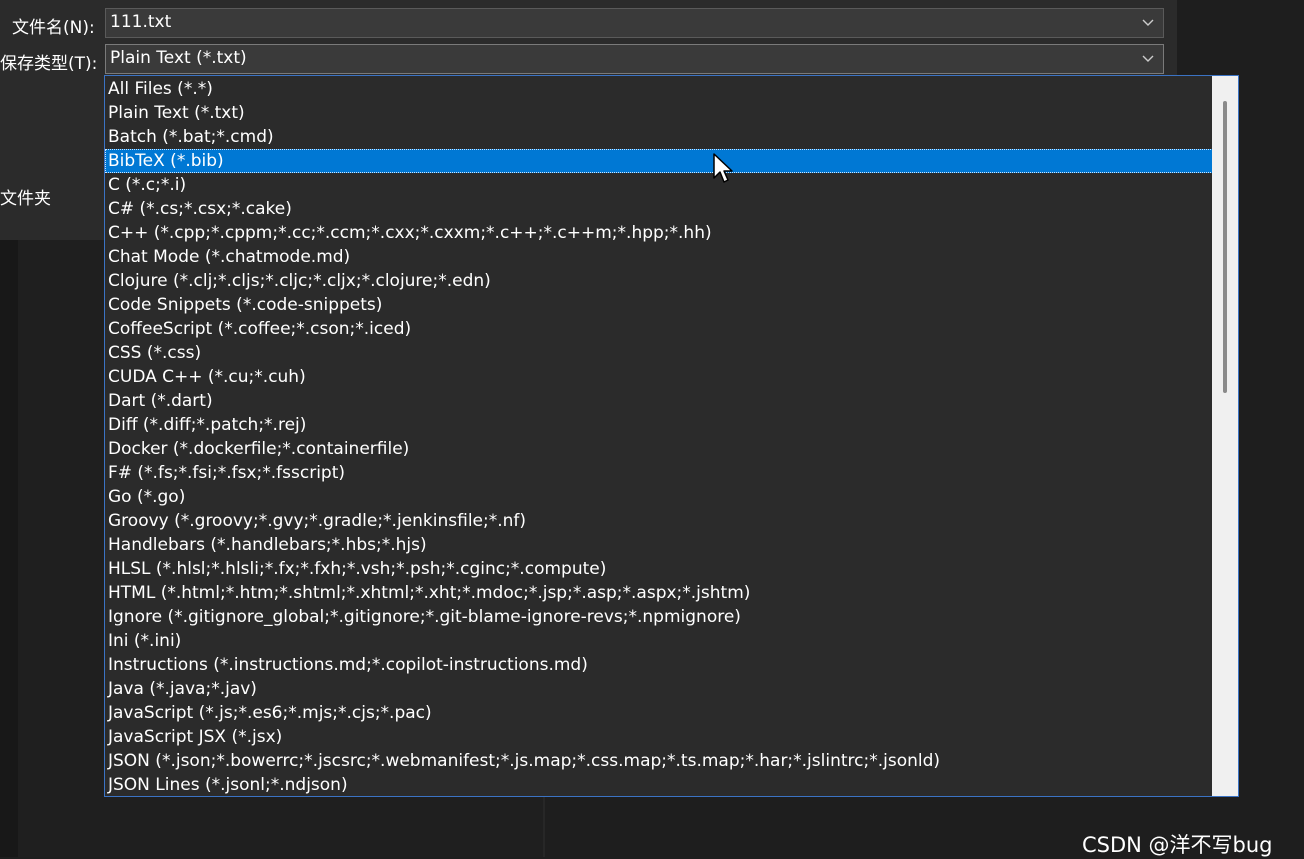 The image size is (1304, 859). Describe the element at coordinates (659, 329) in the screenshot. I see `list-item: CoffeeScript (*.coffee;*.cson;*.iced)` at that location.